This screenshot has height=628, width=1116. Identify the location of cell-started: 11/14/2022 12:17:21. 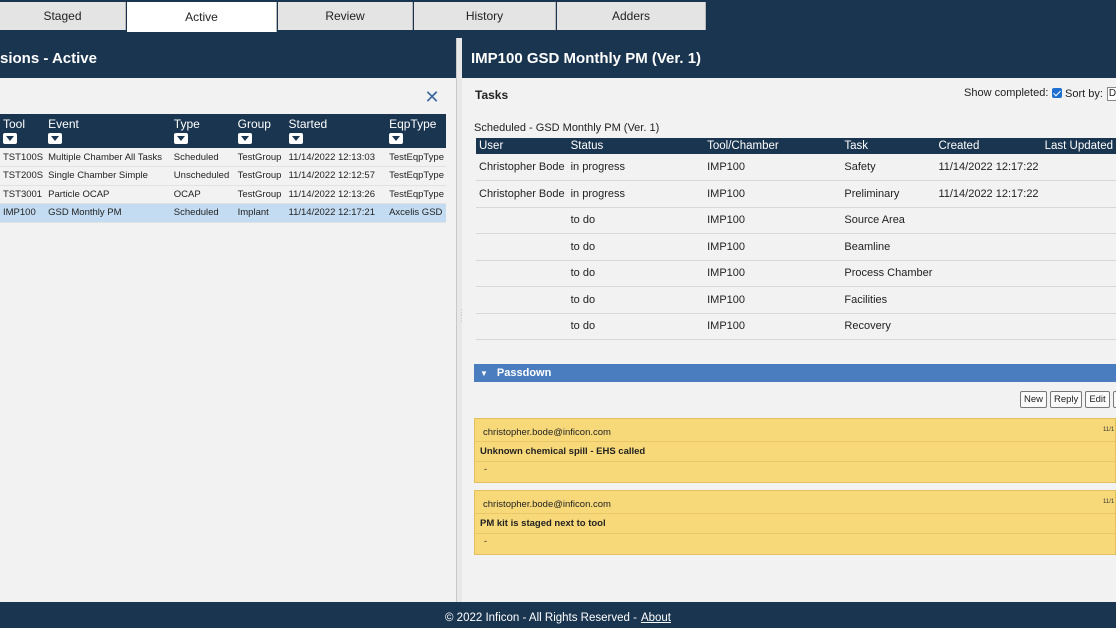
(336, 213).